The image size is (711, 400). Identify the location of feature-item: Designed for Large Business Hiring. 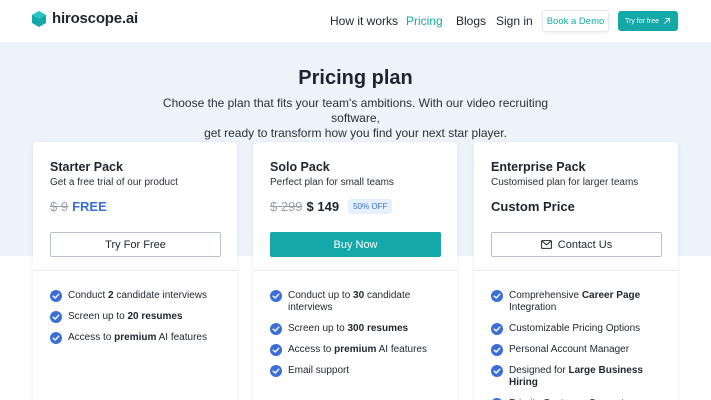
(581, 377).